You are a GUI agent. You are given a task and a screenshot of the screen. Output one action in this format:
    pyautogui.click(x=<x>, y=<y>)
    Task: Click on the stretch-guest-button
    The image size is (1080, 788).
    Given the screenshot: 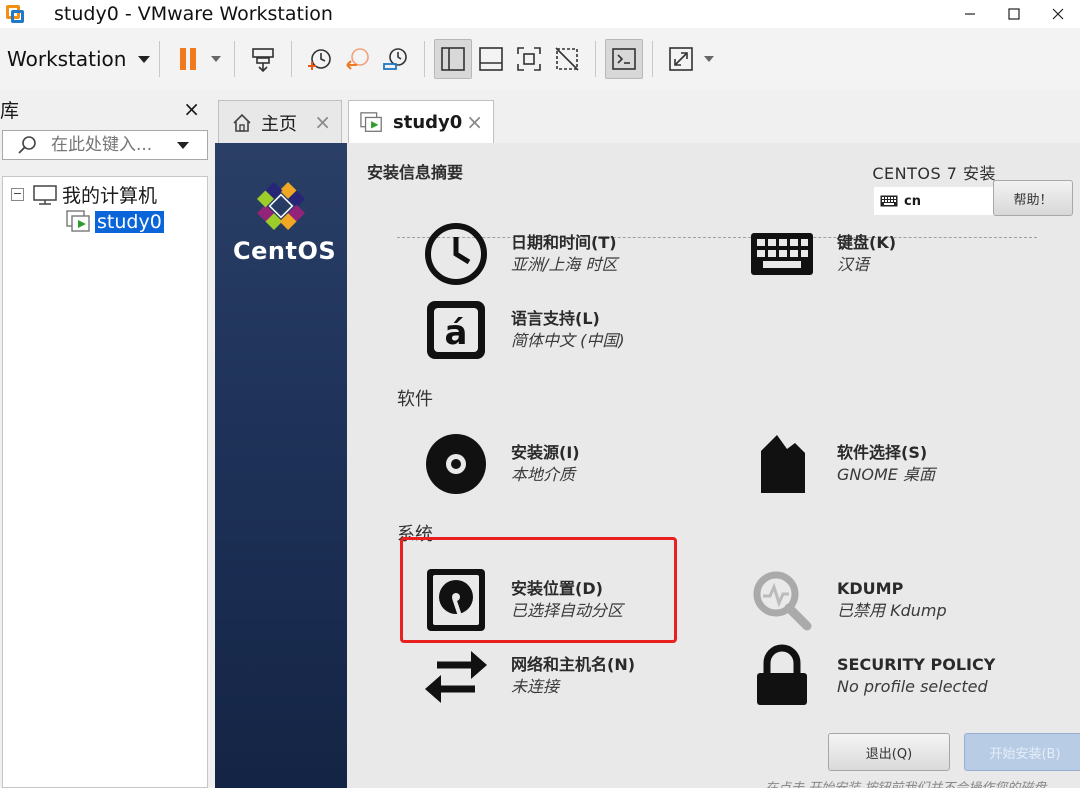 What is the action you would take?
    pyautogui.click(x=681, y=59)
    